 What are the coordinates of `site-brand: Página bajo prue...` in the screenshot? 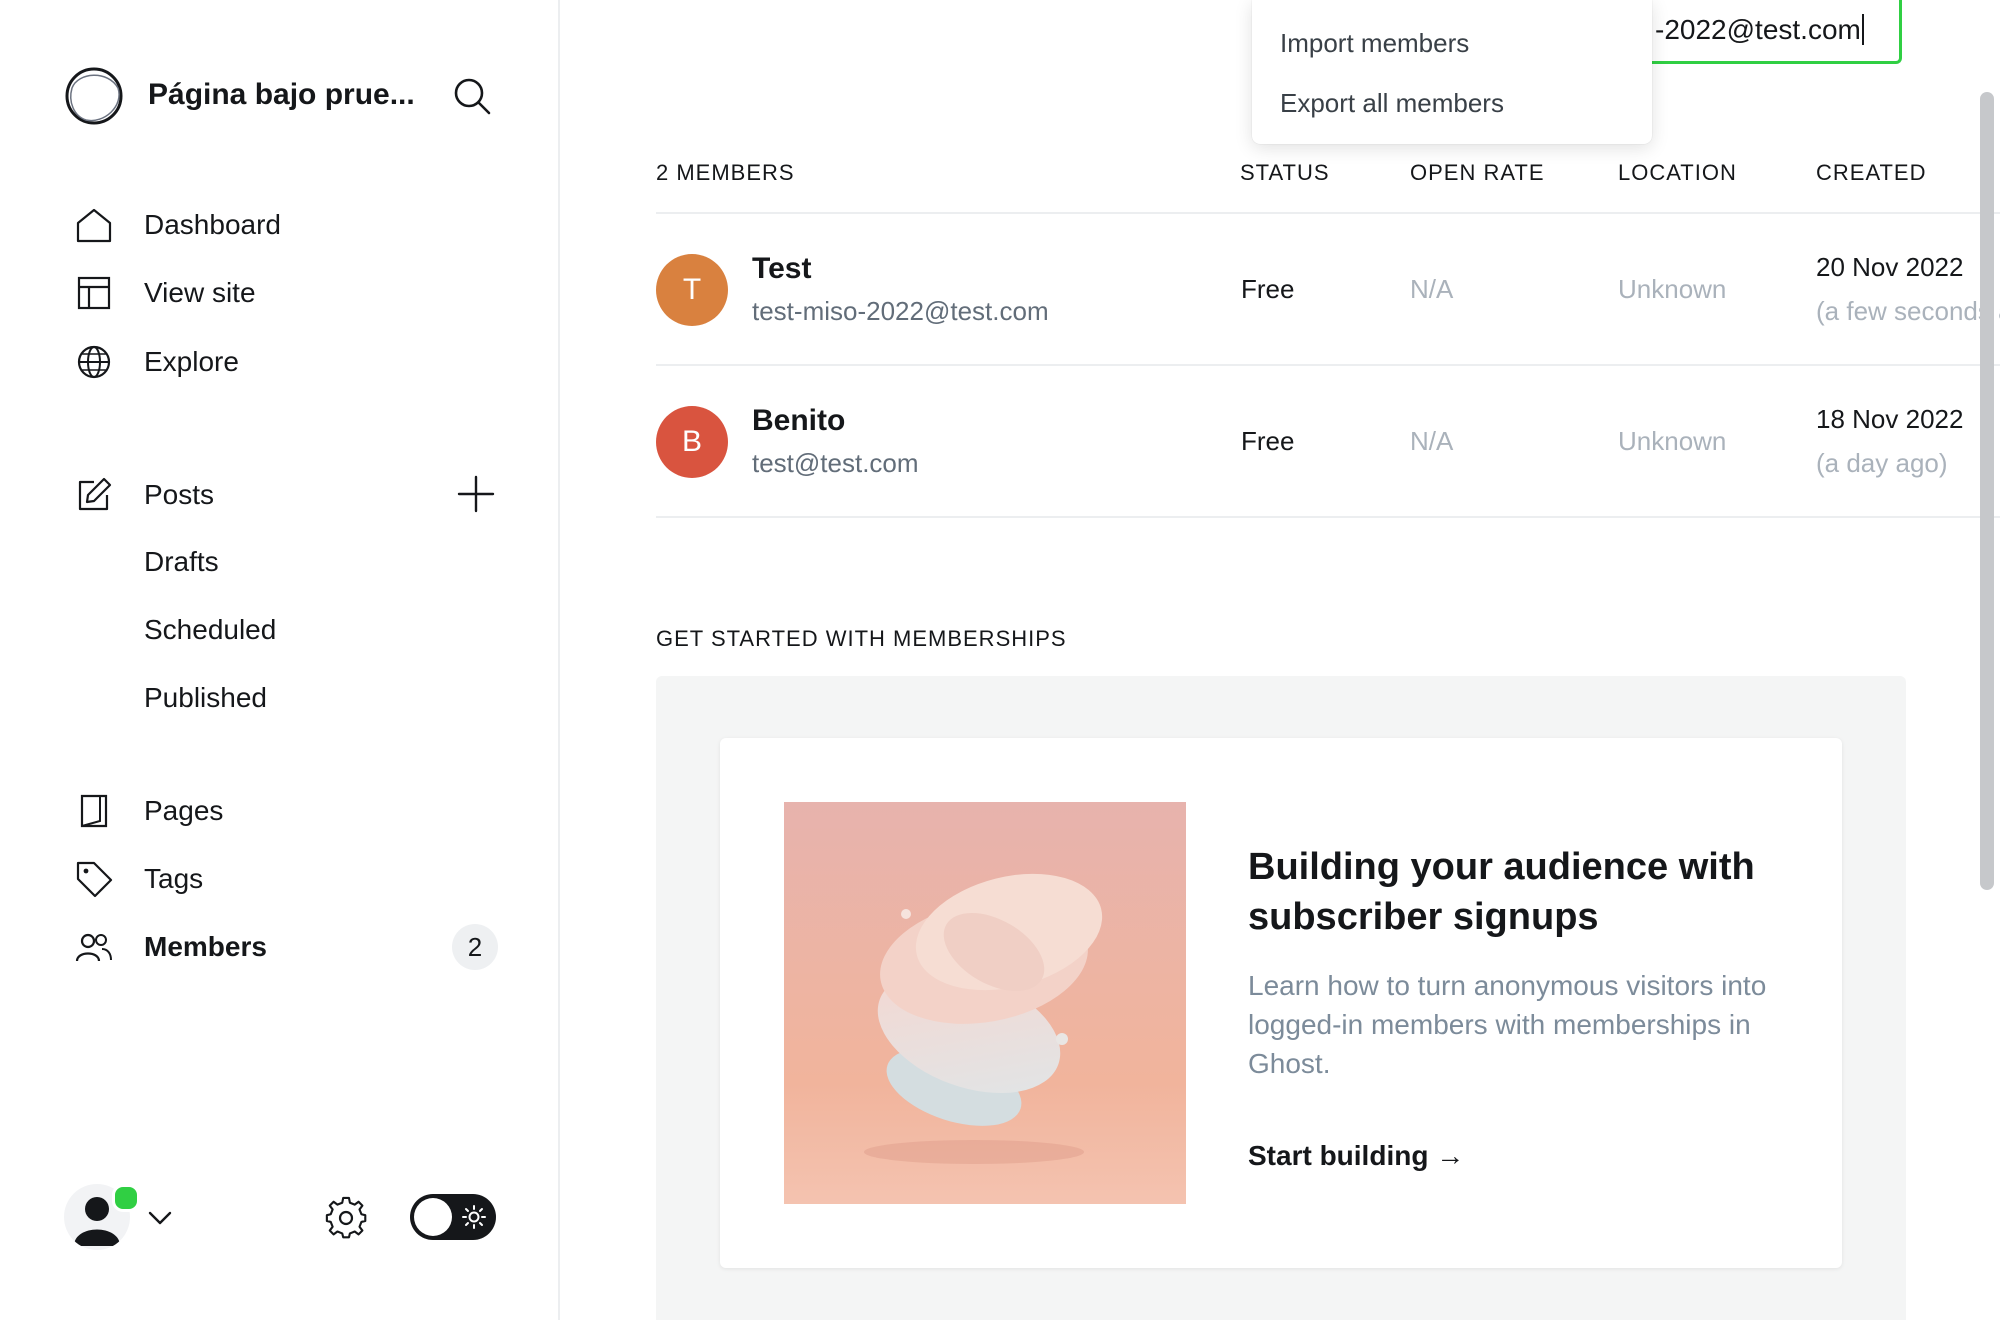 It's located at (239, 96).